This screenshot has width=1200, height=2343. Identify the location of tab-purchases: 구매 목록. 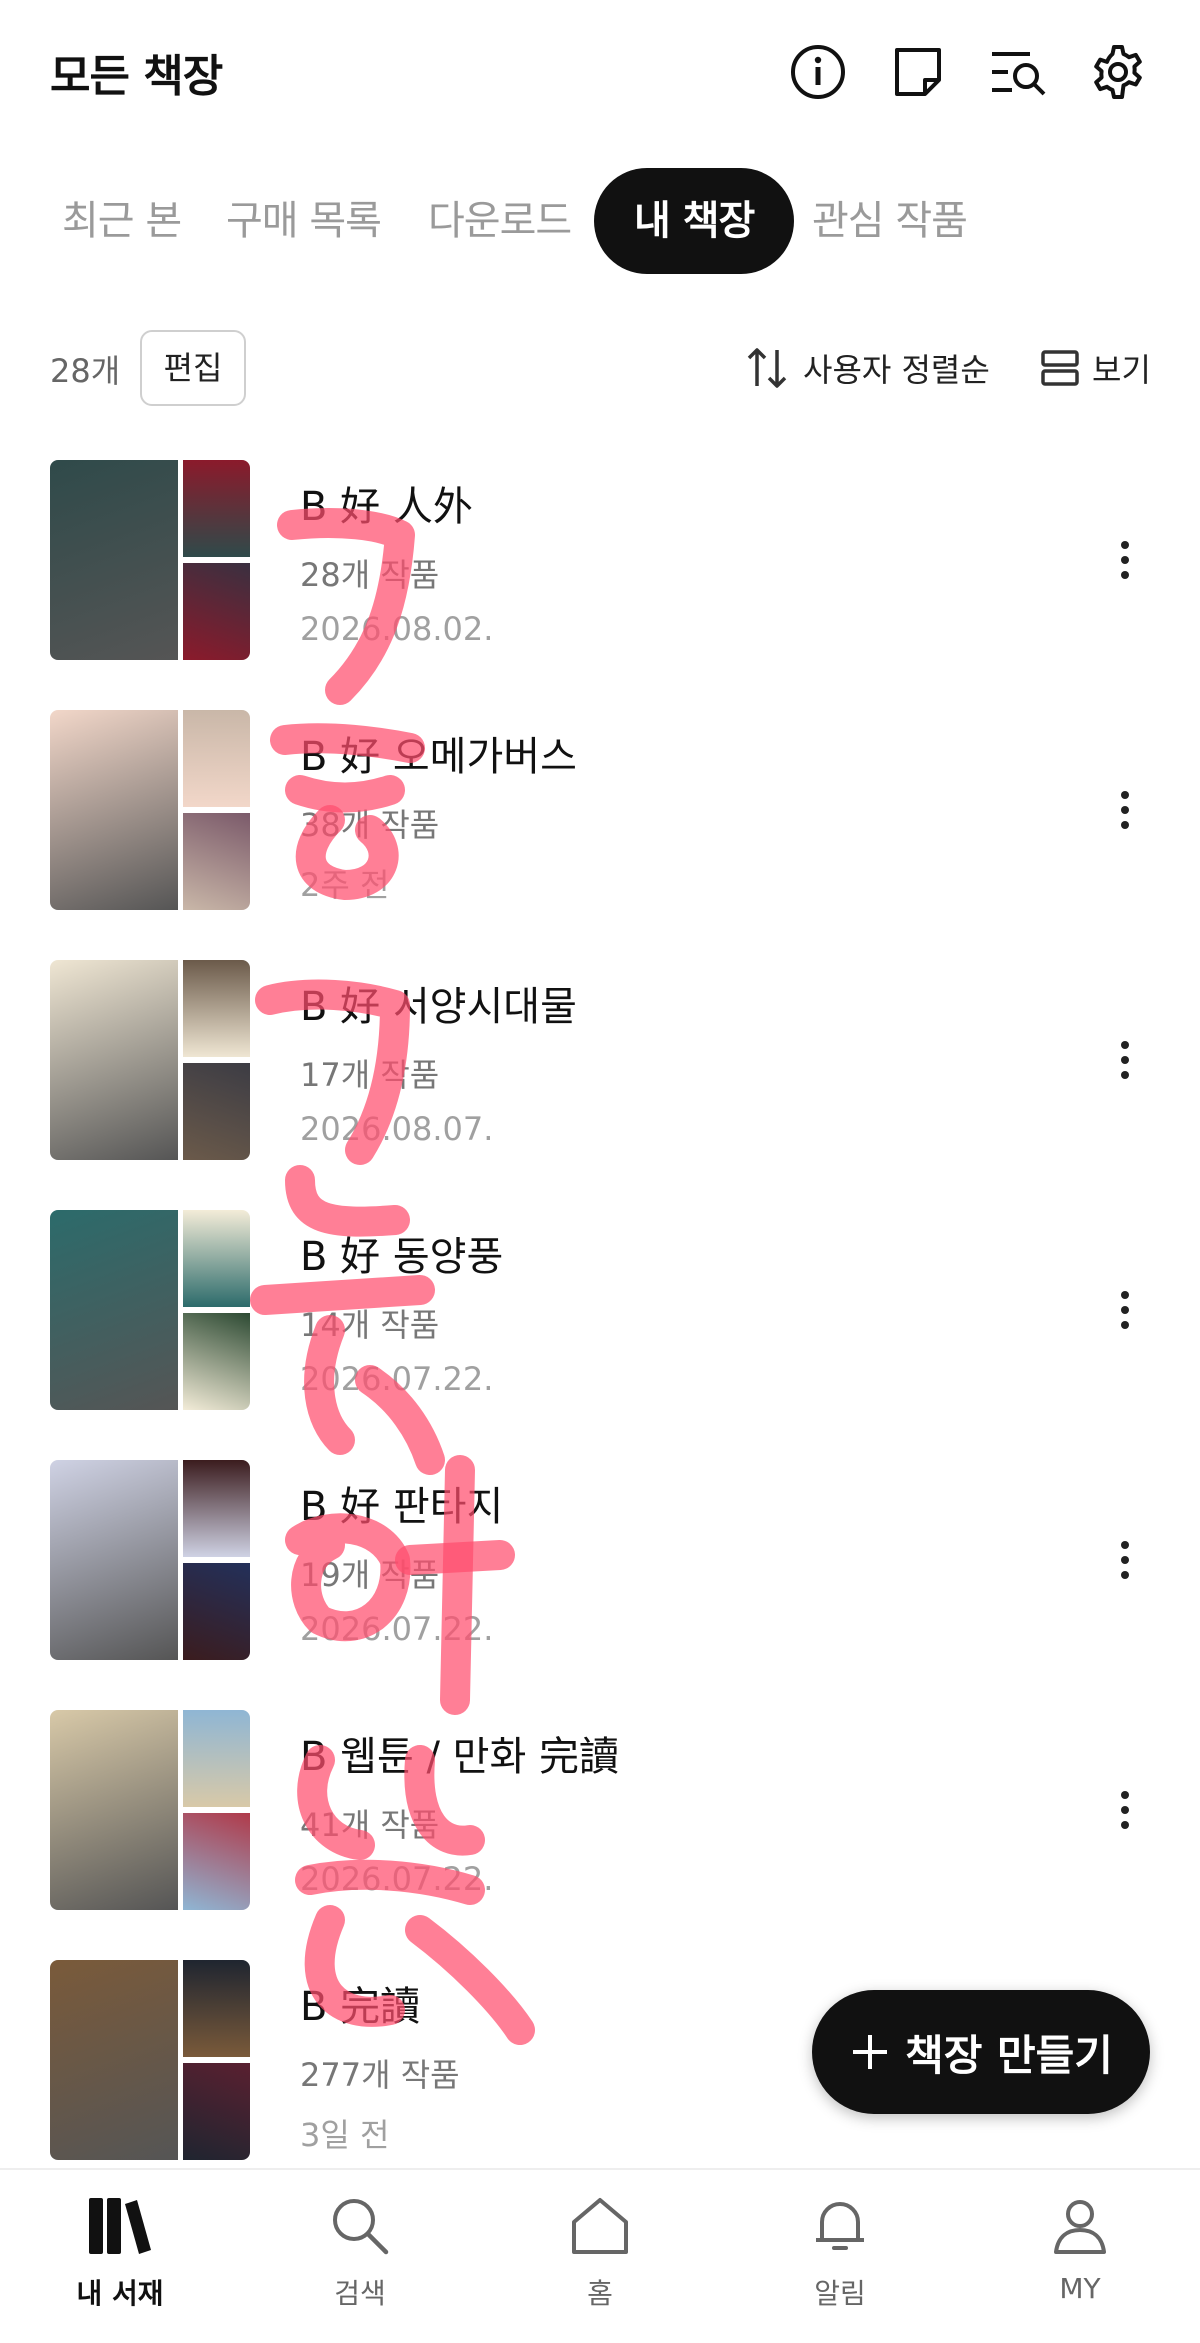
(304, 221).